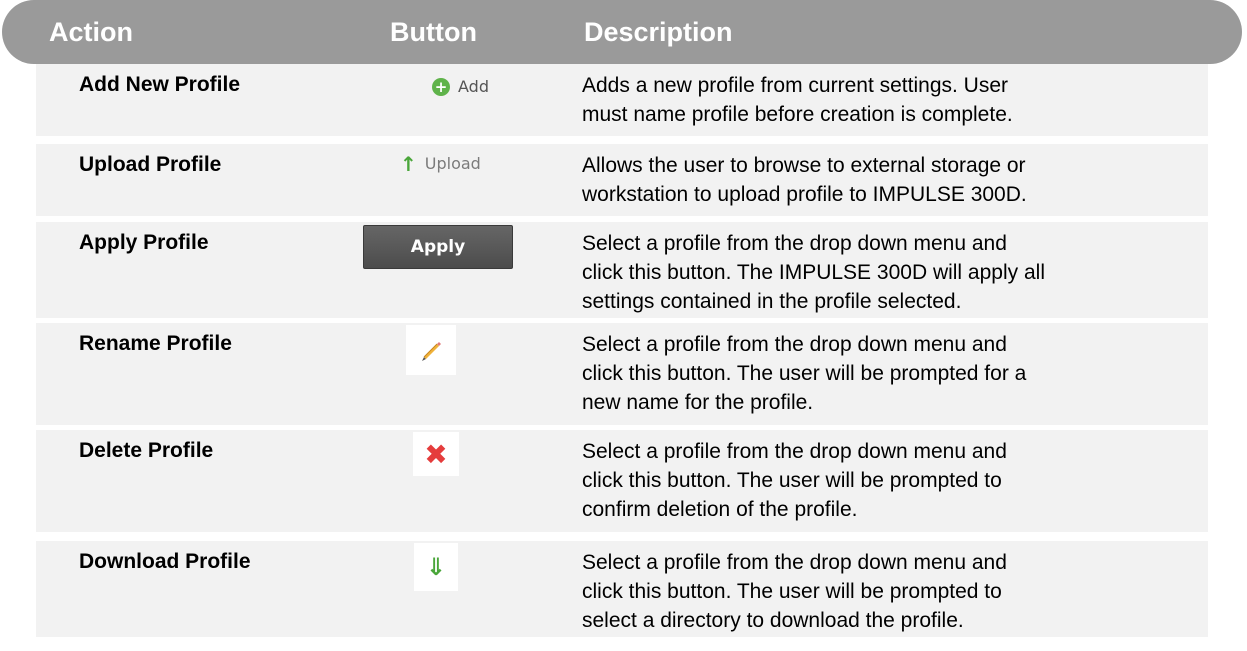 The image size is (1247, 651). I want to click on header-description: Description, so click(658, 32).